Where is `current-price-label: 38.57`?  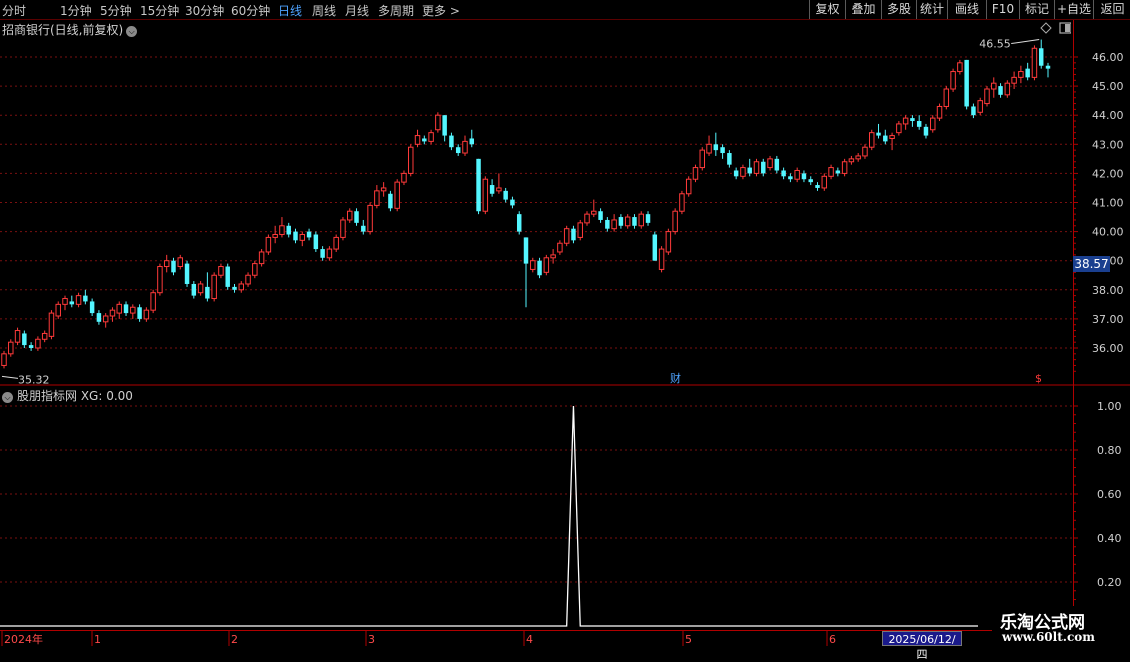
current-price-label: 38.57 is located at coordinates (1091, 264).